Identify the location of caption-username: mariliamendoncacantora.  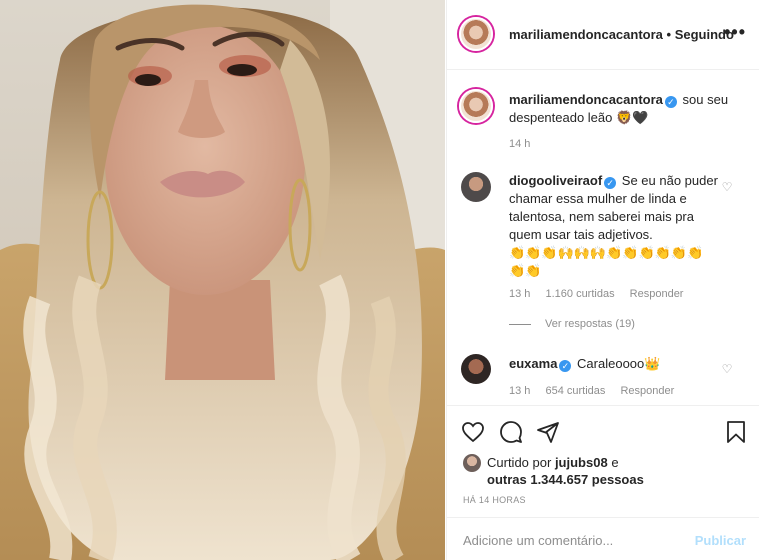
(586, 99).